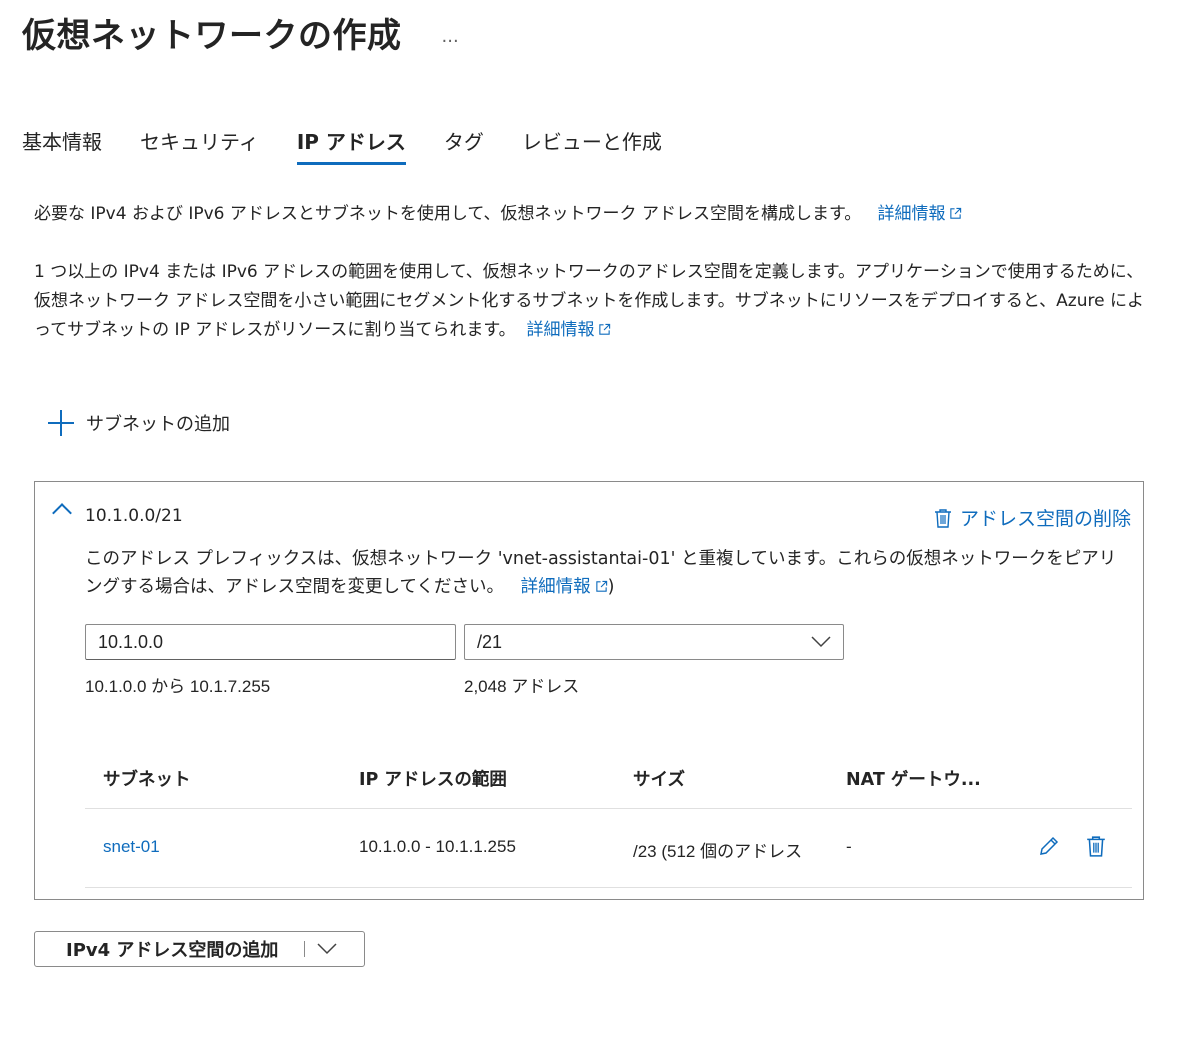 This screenshot has height=1043, width=1200. I want to click on tab-tags: タグ, so click(464, 145).